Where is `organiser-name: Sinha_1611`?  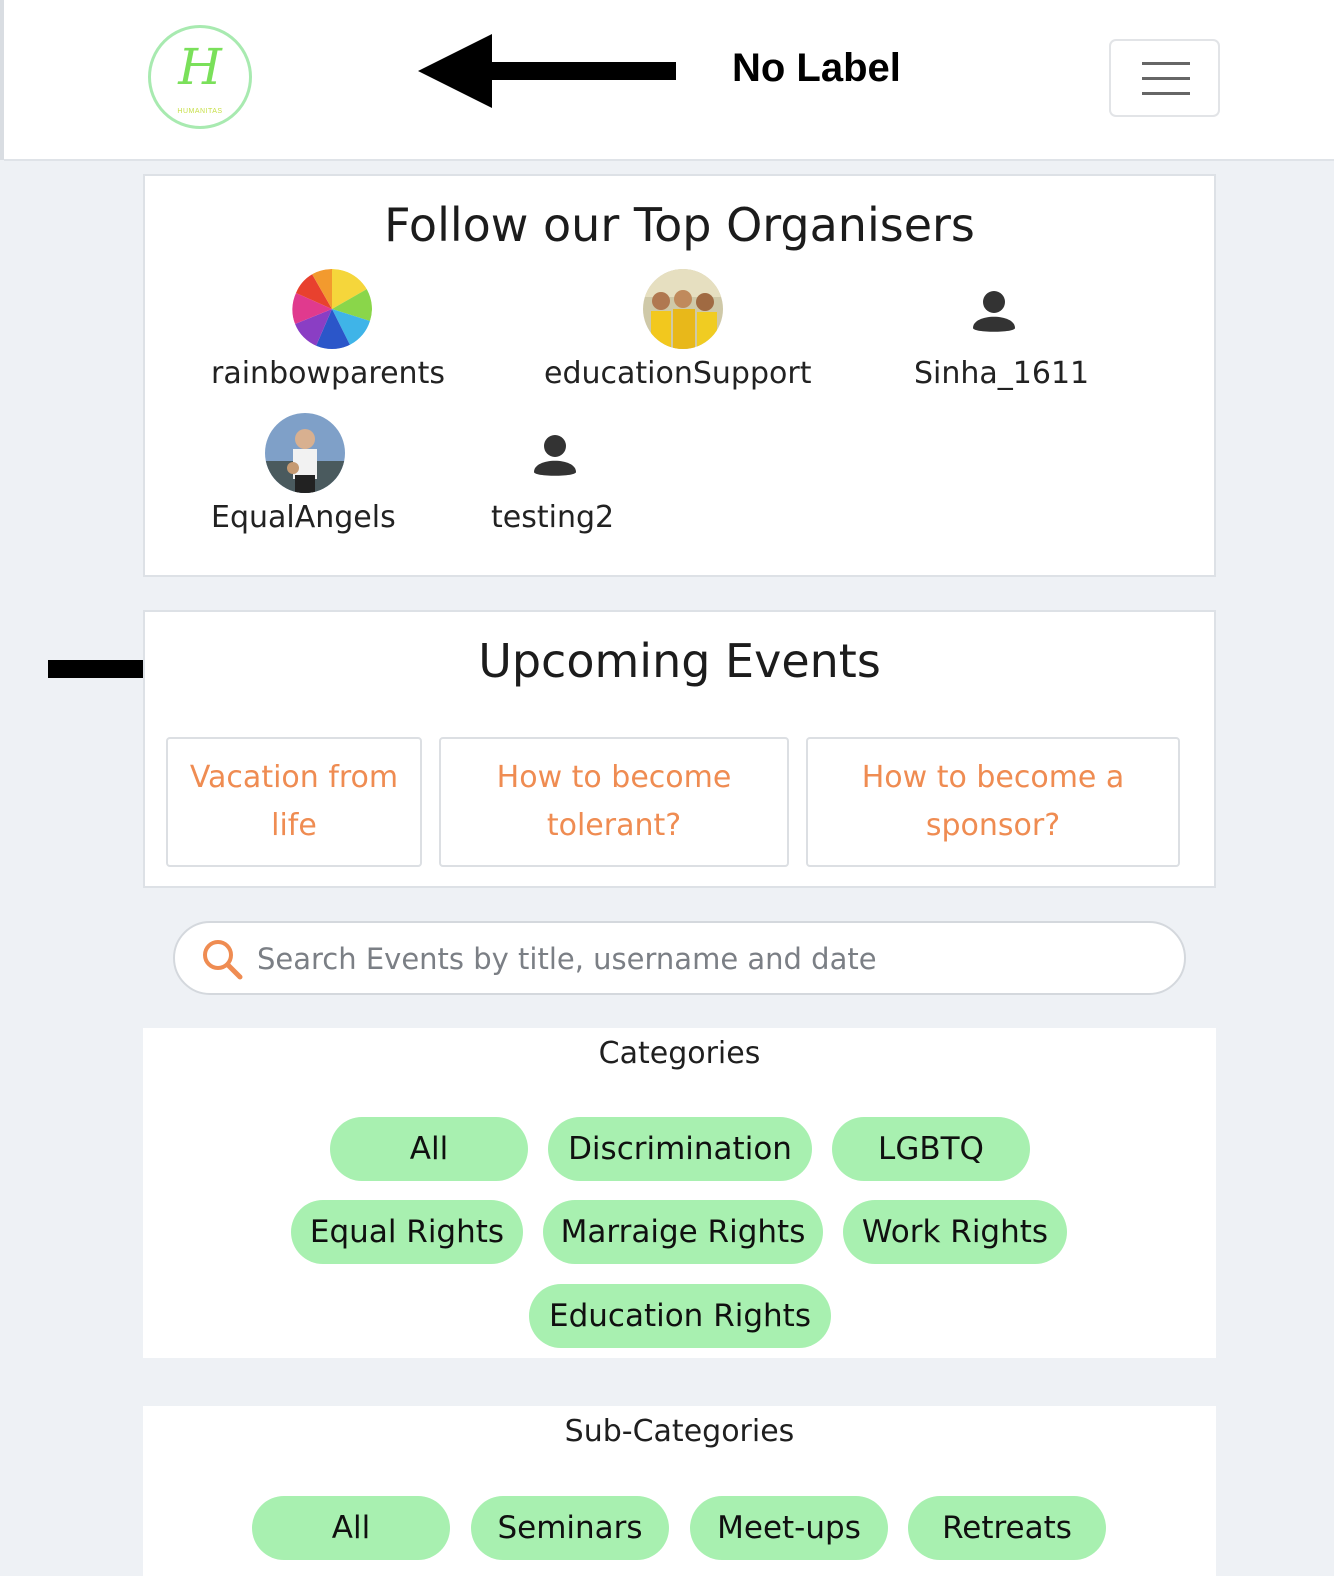 organiser-name: Sinha_1611 is located at coordinates (1001, 373).